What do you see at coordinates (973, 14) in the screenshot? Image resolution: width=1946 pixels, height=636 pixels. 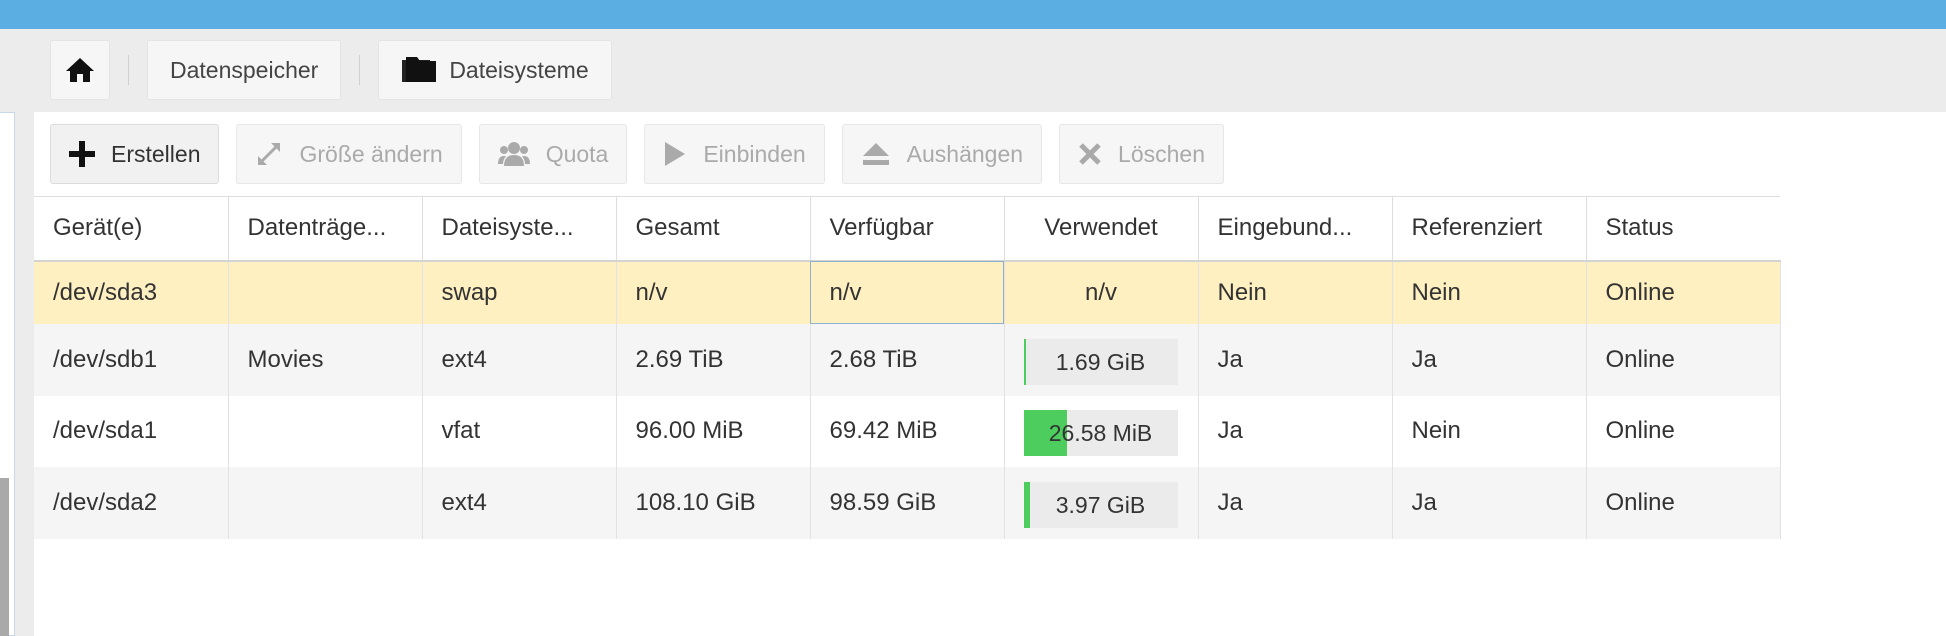 I see `top-bar` at bounding box center [973, 14].